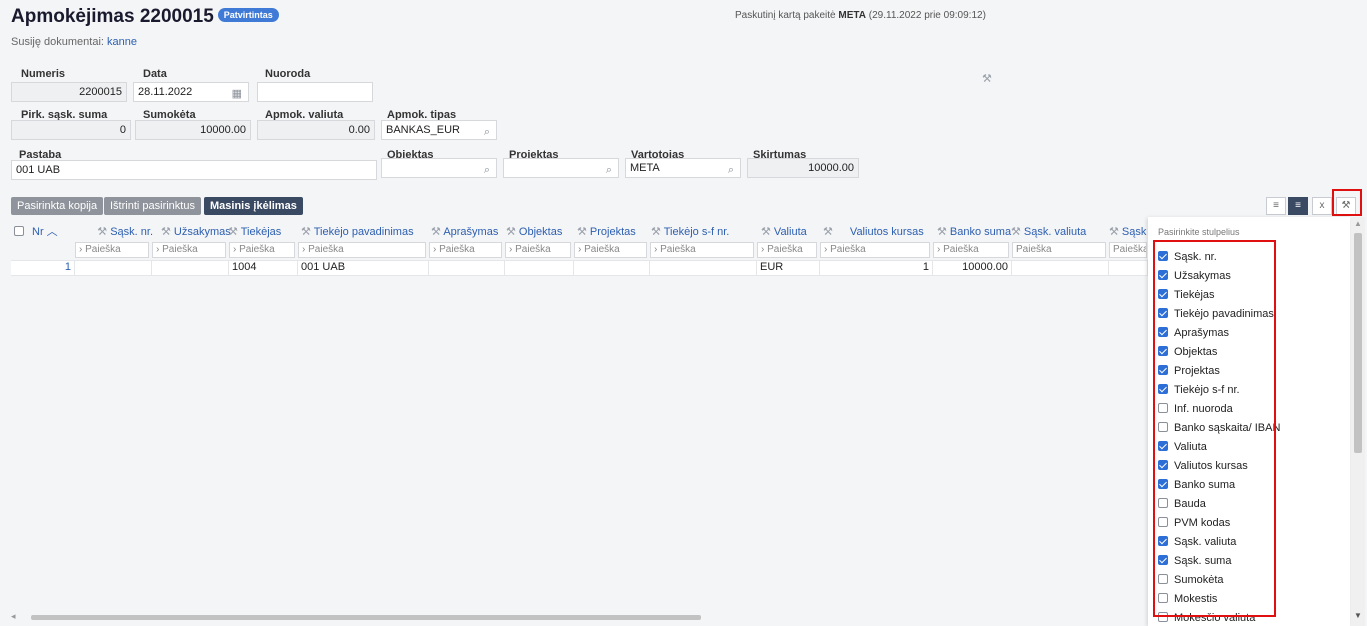  What do you see at coordinates (363, 268) in the screenshot?
I see `cell-tiekejo-pavadinimas: 001 UAB` at bounding box center [363, 268].